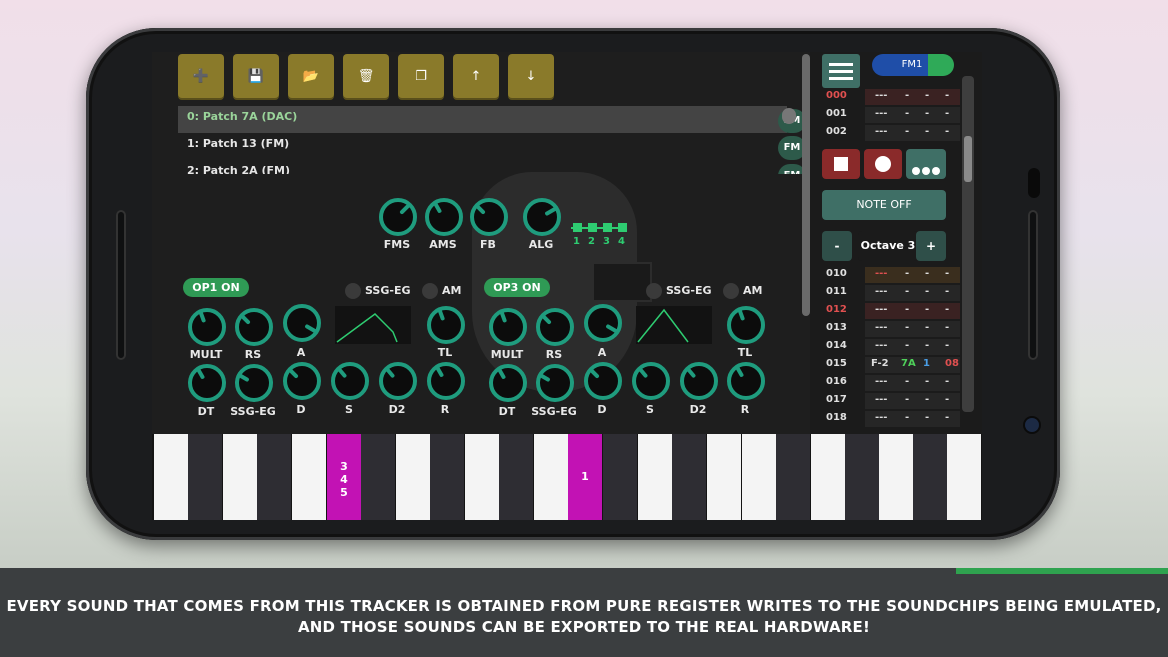  I want to click on op1-s-knob, so click(350, 381).